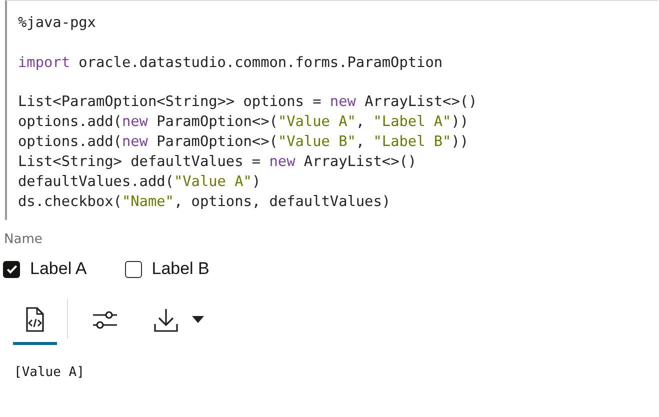 The height and width of the screenshot is (417, 659). I want to click on caret-icon, so click(198, 319).